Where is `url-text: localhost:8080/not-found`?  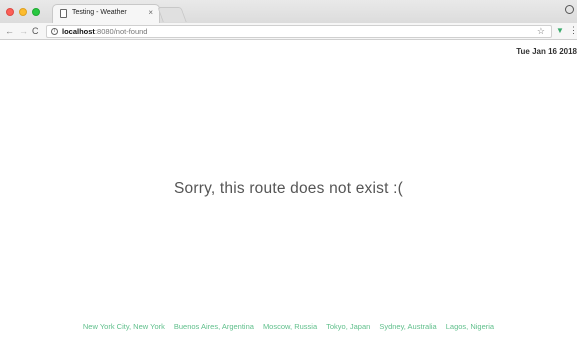
url-text: localhost:8080/not-found is located at coordinates (104, 31).